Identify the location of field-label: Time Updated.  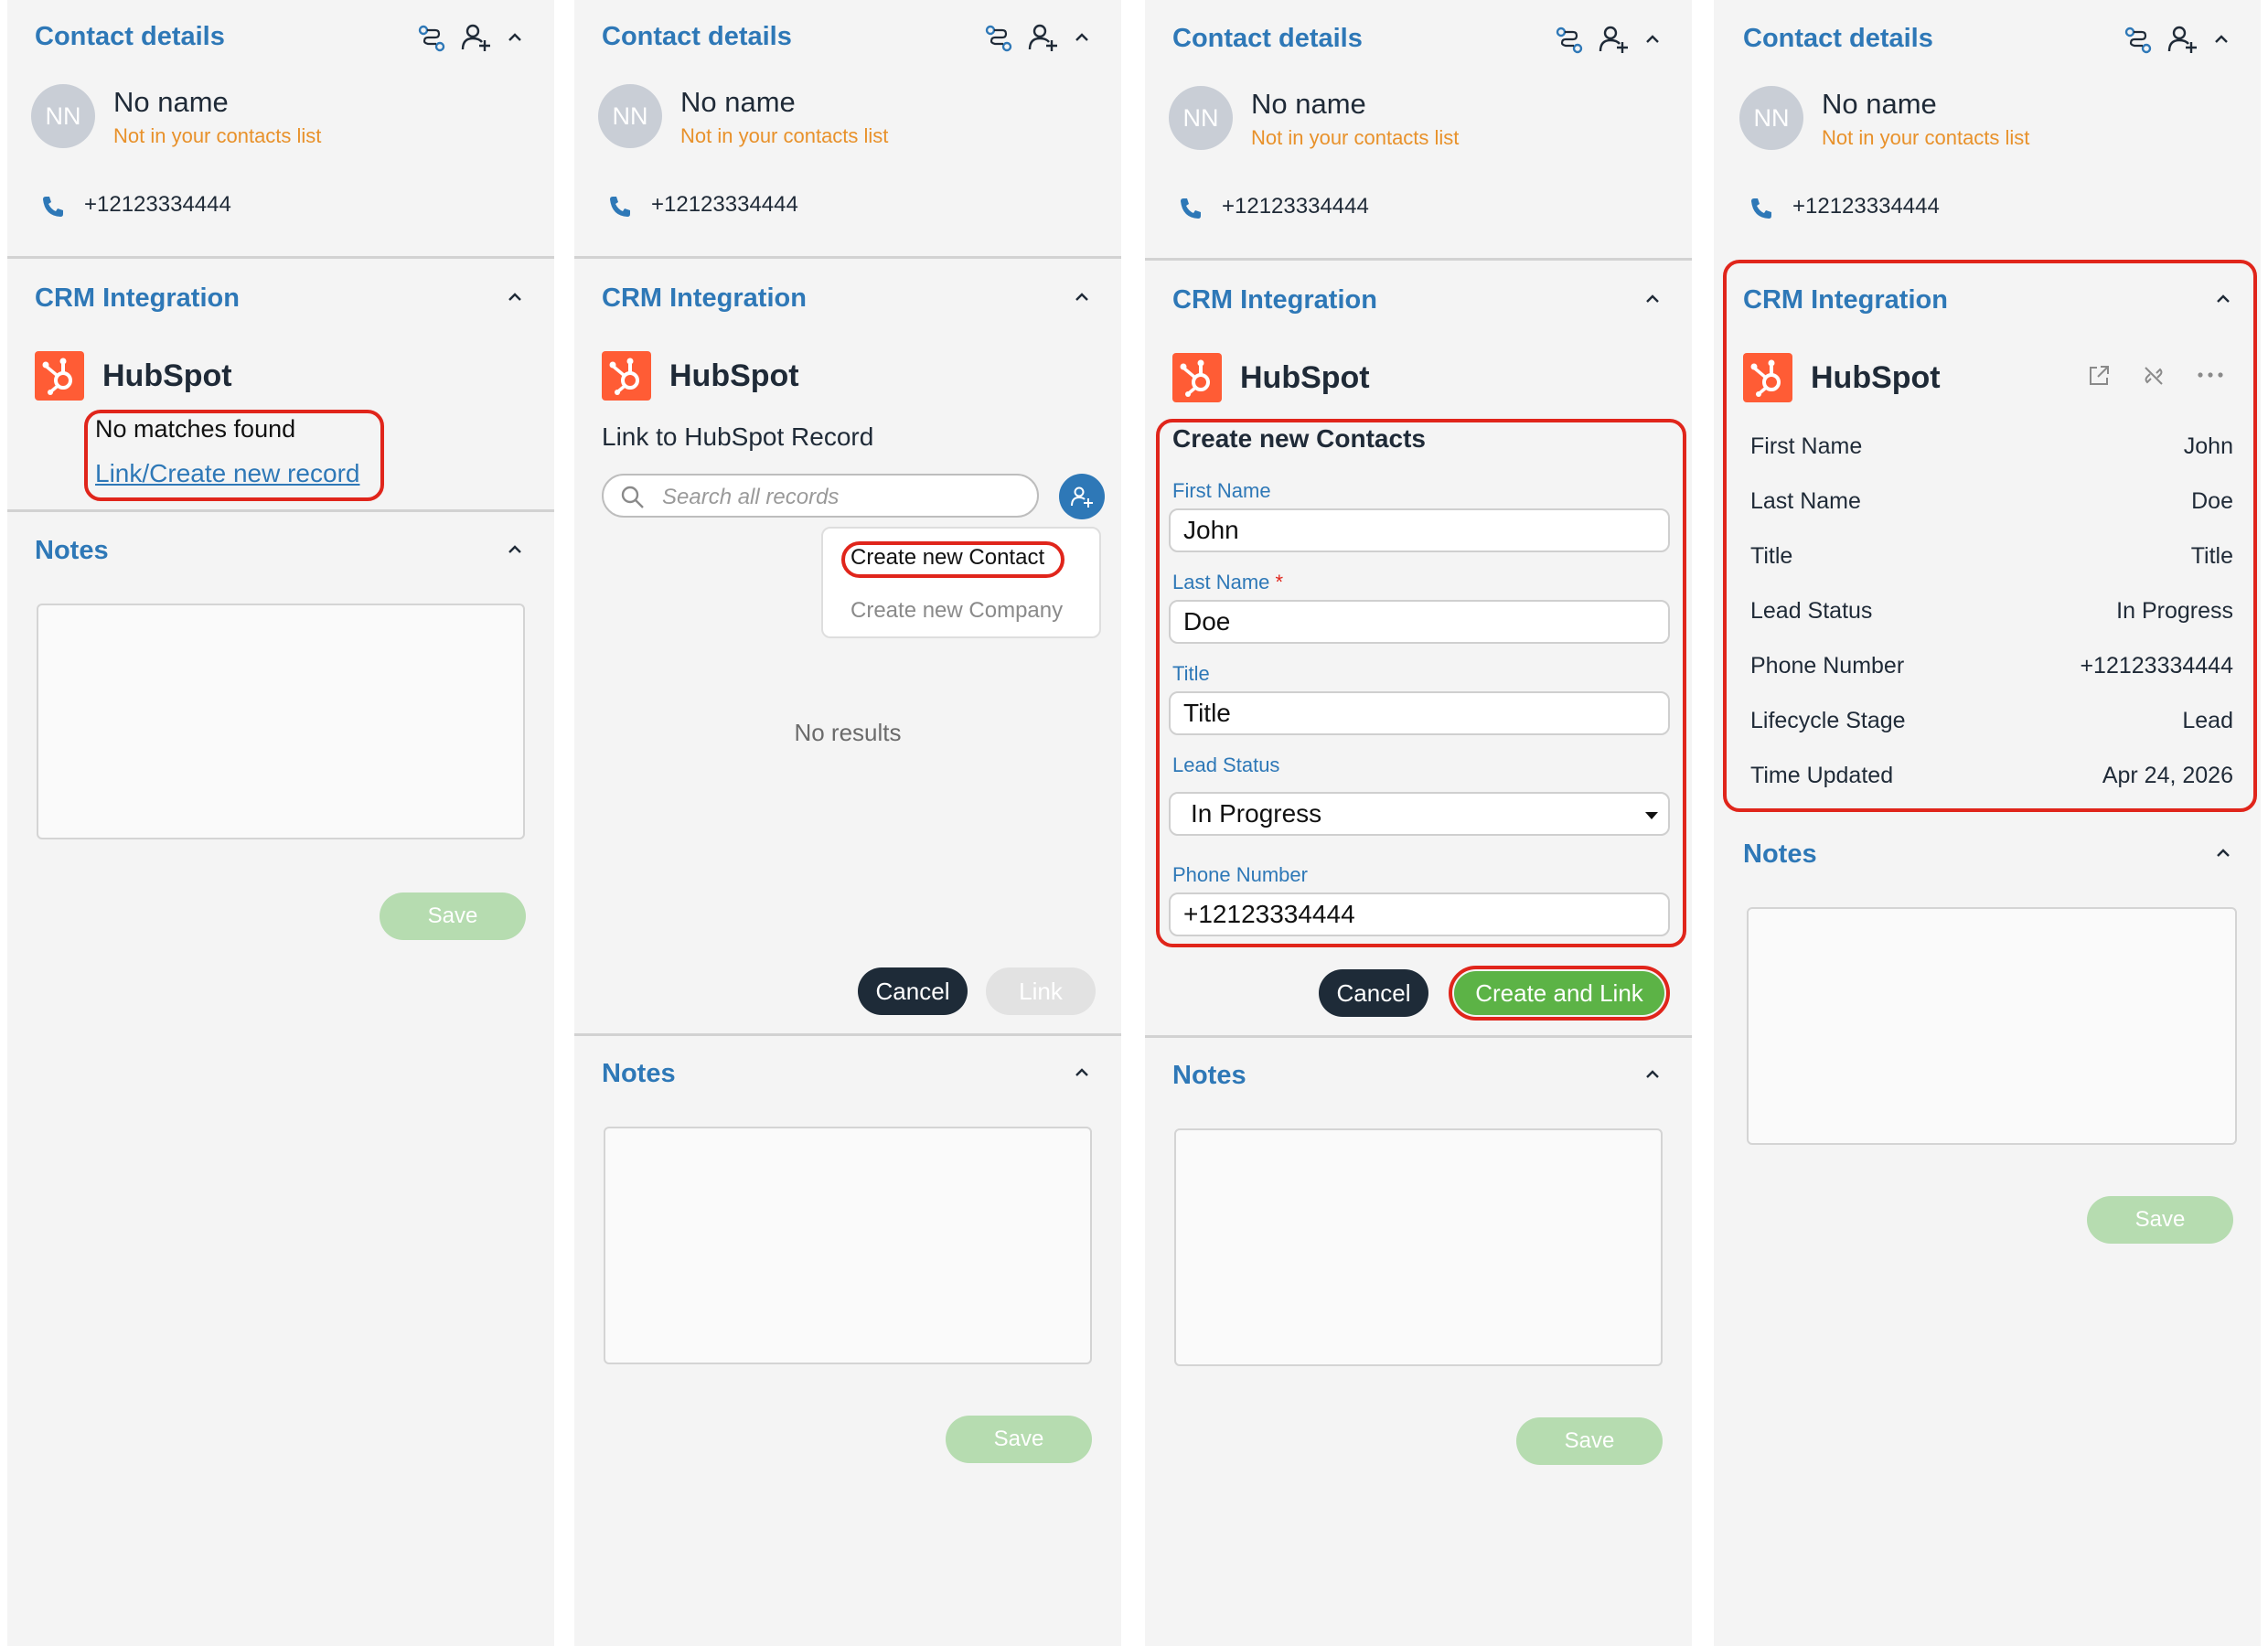
(1822, 775).